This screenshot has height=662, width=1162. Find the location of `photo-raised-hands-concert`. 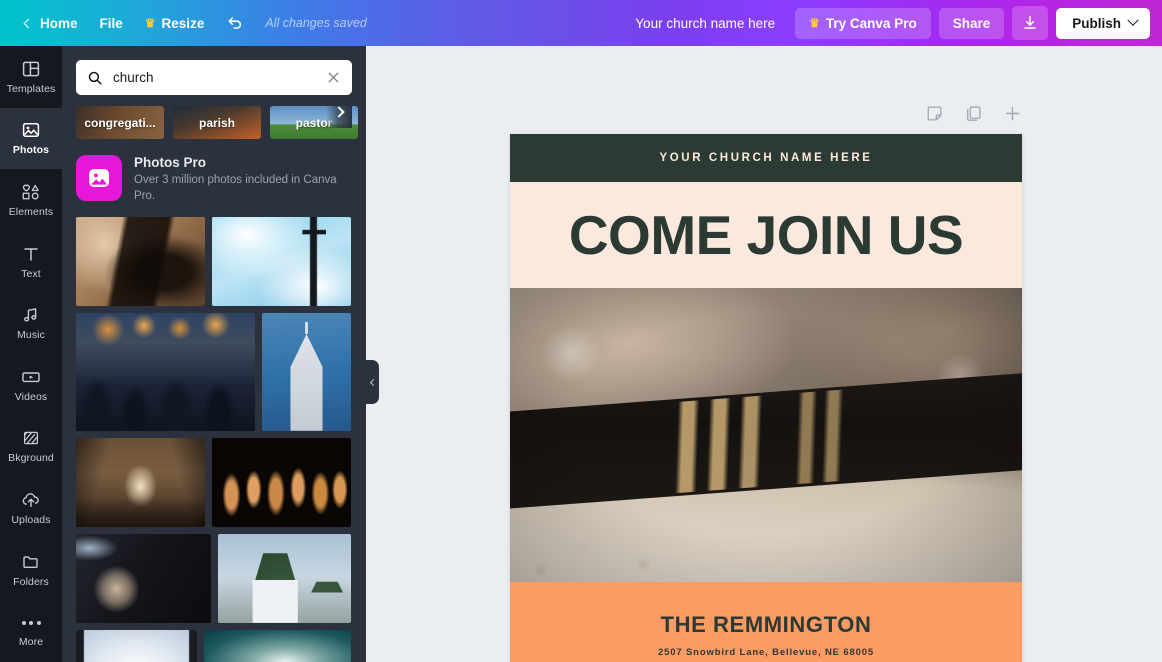

photo-raised-hands-concert is located at coordinates (281, 482).